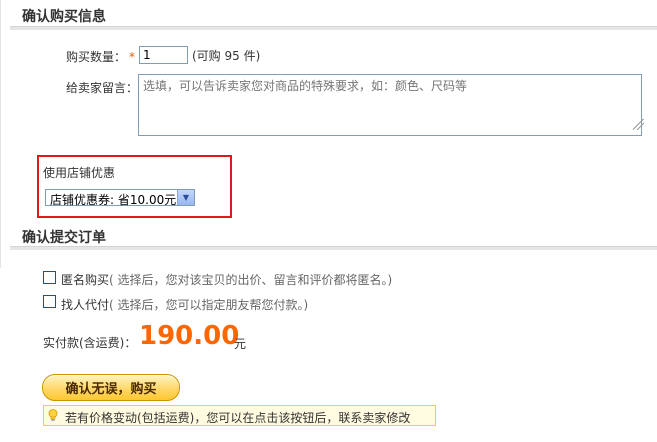 The height and width of the screenshot is (442, 657). Describe the element at coordinates (102, 88) in the screenshot. I see `message-label: 给卖家留言：` at that location.